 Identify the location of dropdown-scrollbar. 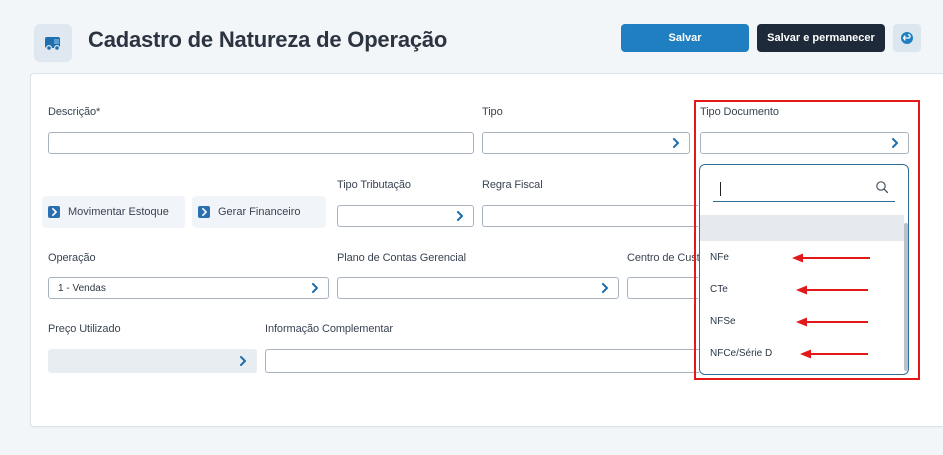
(906, 297).